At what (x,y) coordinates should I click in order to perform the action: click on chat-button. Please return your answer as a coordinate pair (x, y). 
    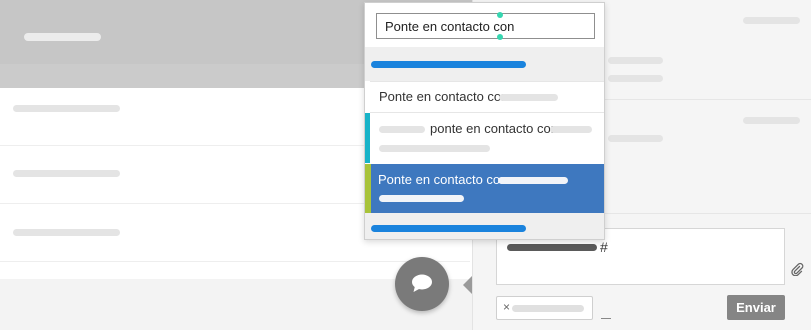
    Looking at the image, I should click on (422, 284).